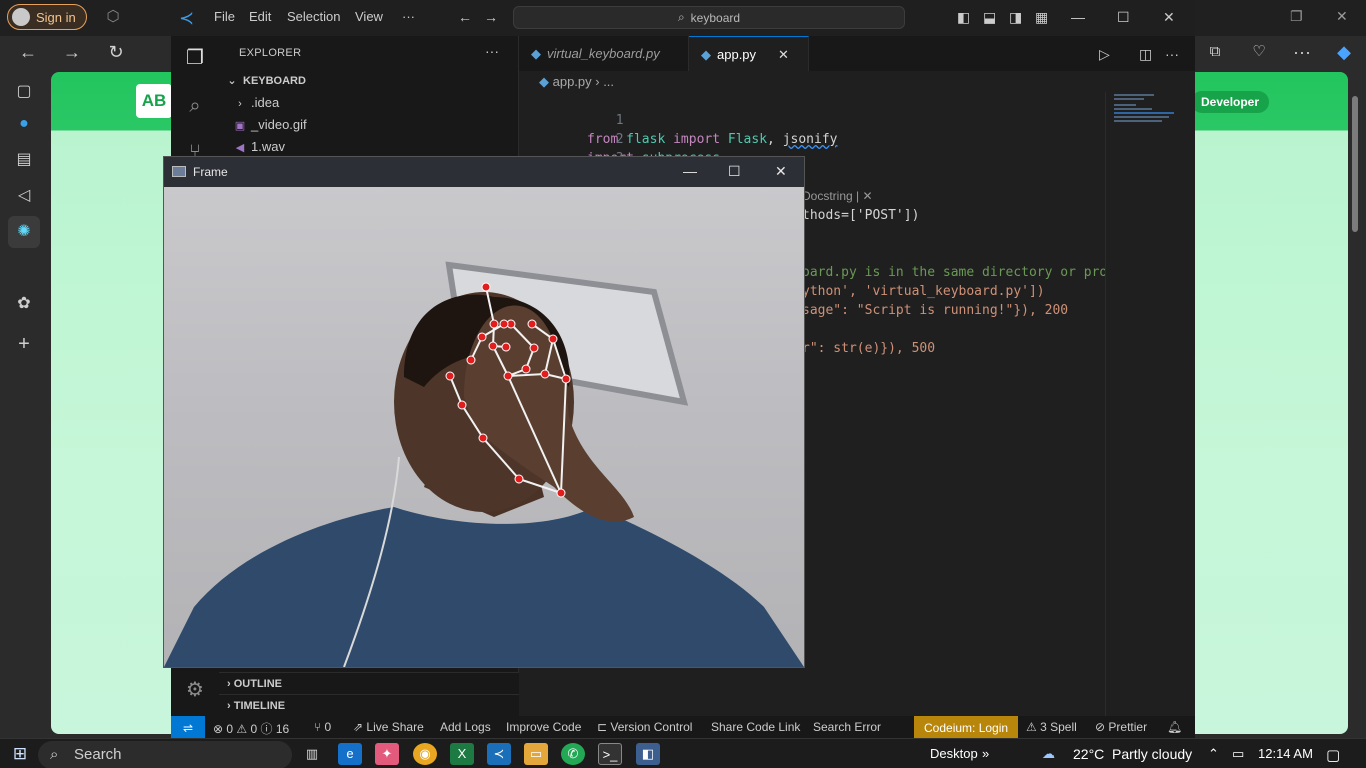 This screenshot has height=768, width=1366. What do you see at coordinates (690, 171) in the screenshot?
I see `frame-minimize-icon: —` at bounding box center [690, 171].